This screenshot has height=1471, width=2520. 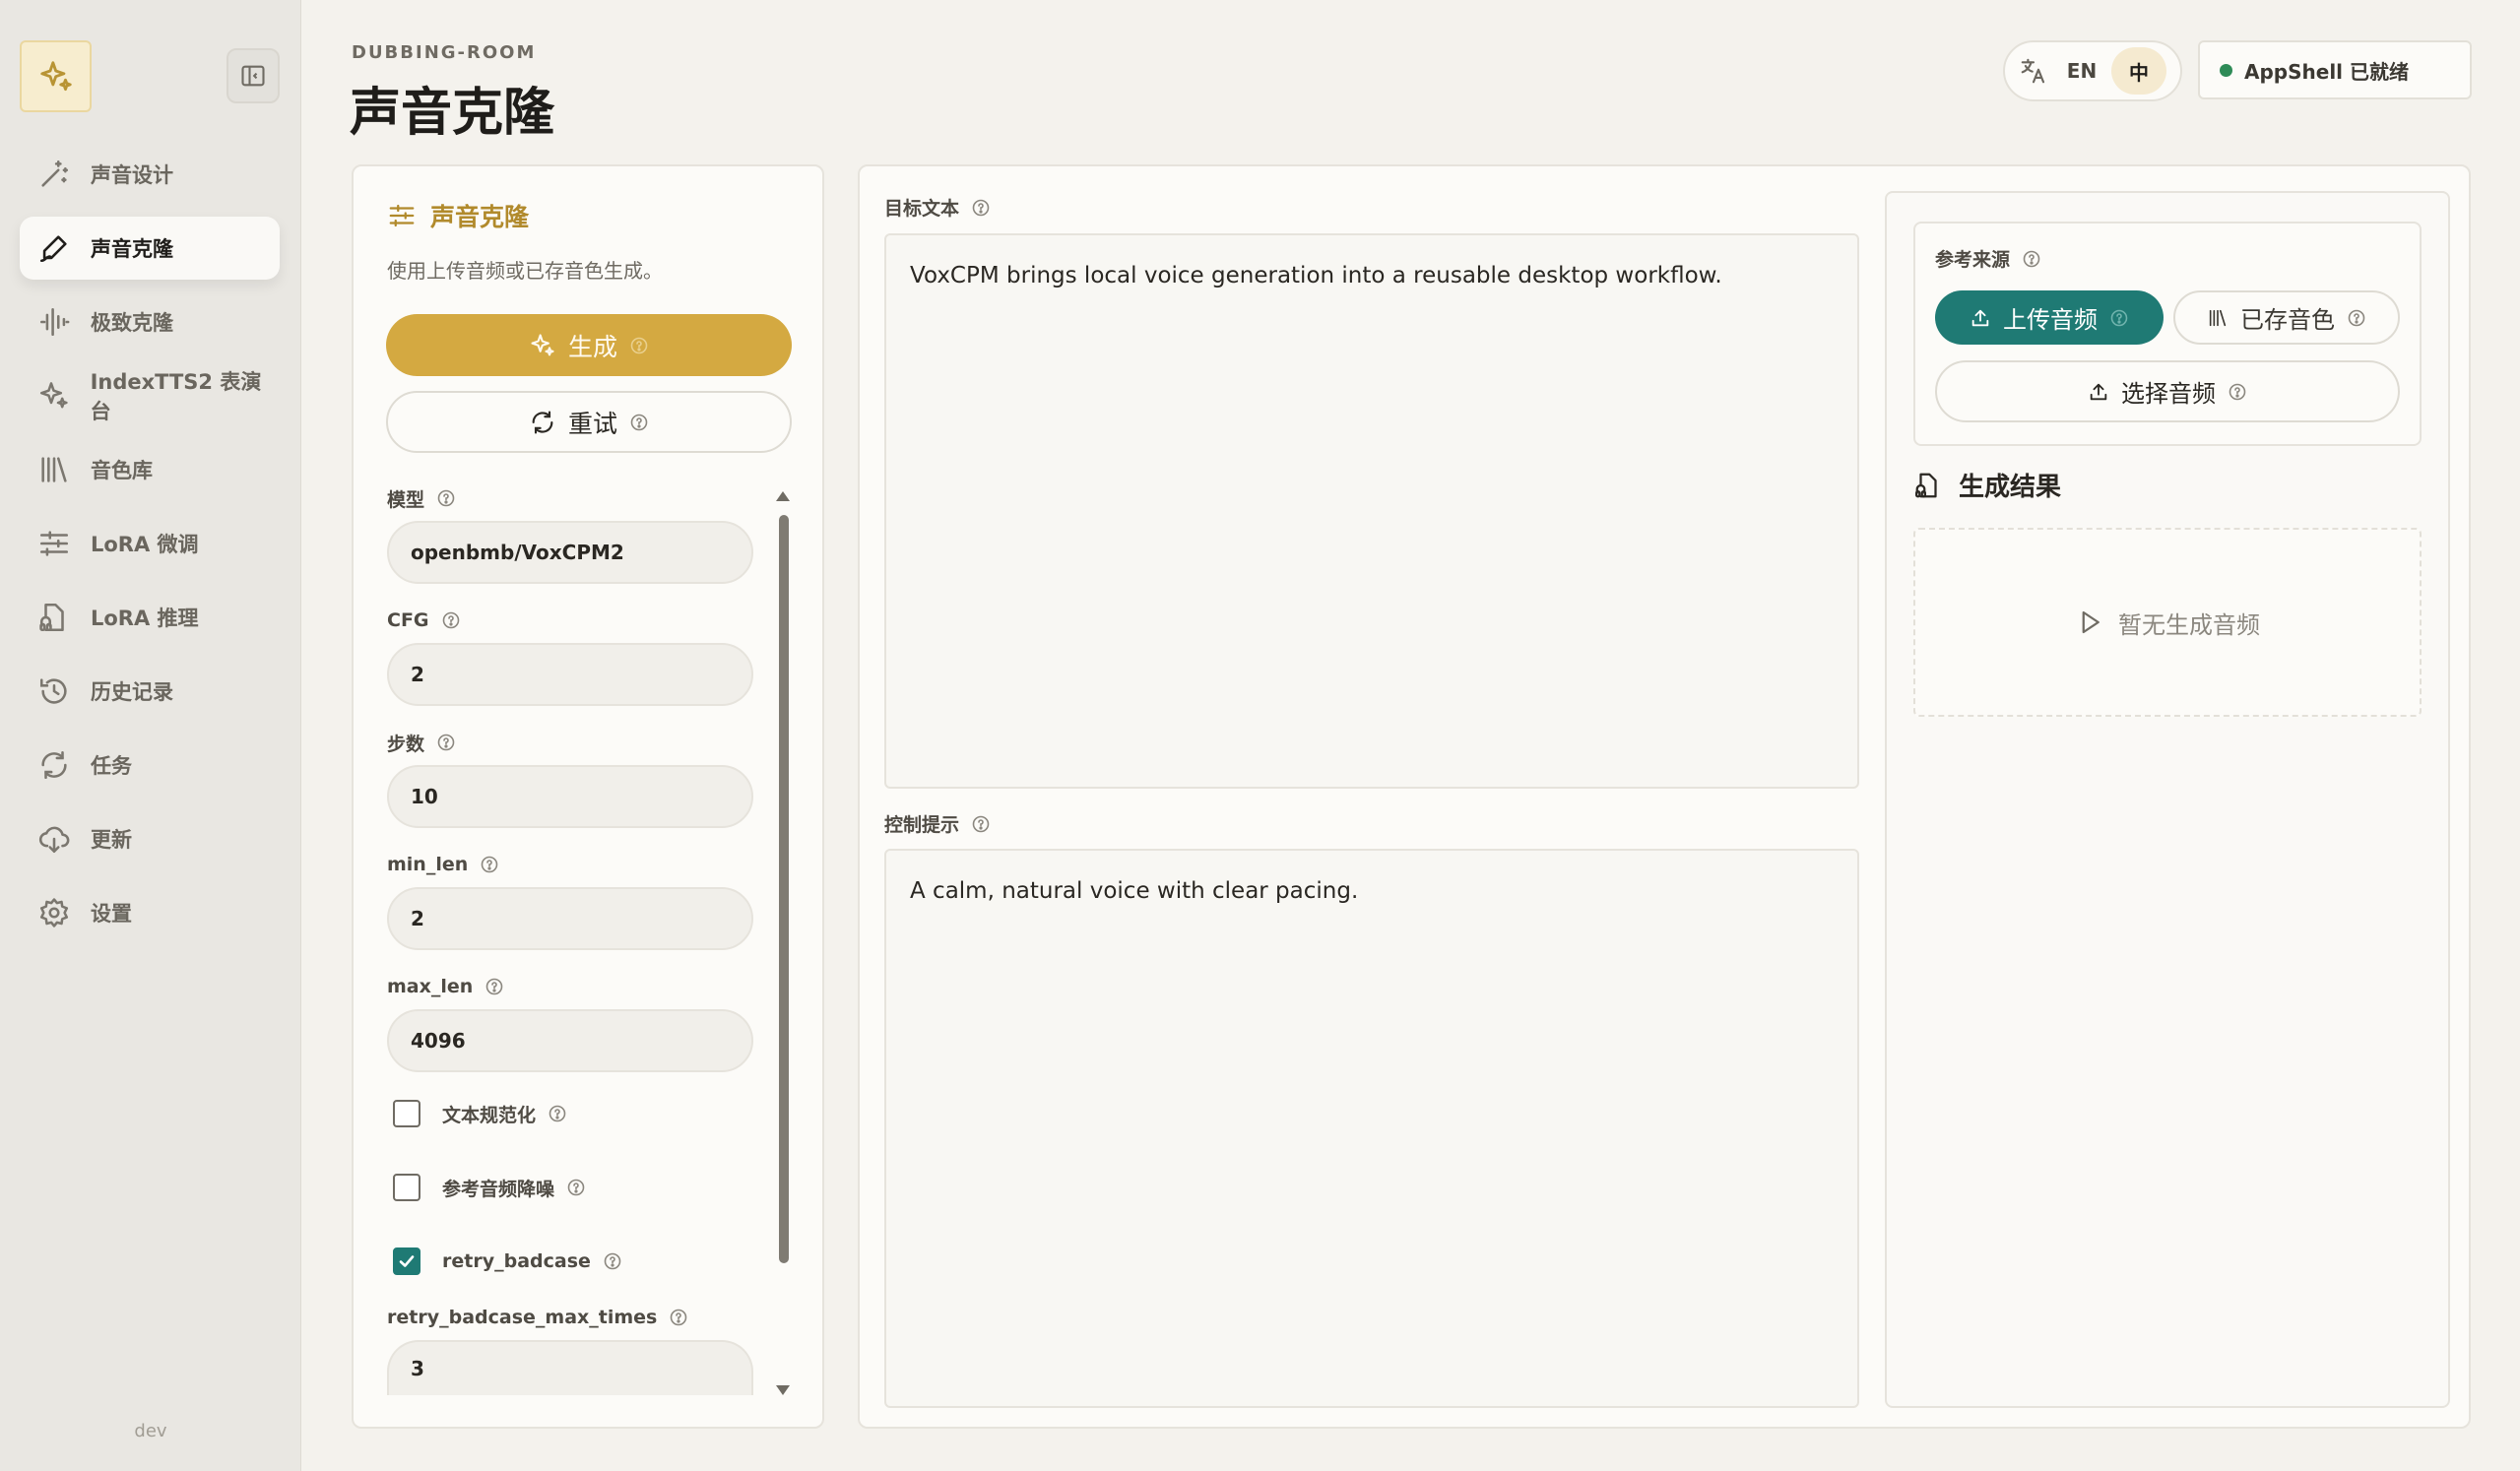 What do you see at coordinates (145, 544) in the screenshot?
I see `sidebar-item-label: LoRA 微调` at bounding box center [145, 544].